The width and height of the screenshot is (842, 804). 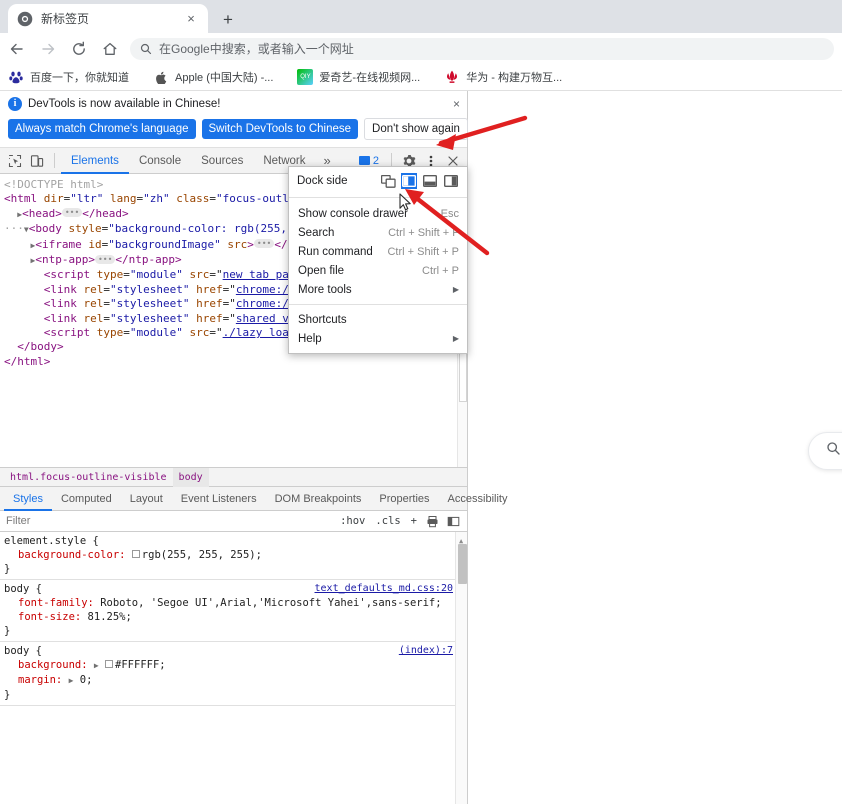 What do you see at coordinates (37, 161) in the screenshot?
I see `device-toolbar-icon` at bounding box center [37, 161].